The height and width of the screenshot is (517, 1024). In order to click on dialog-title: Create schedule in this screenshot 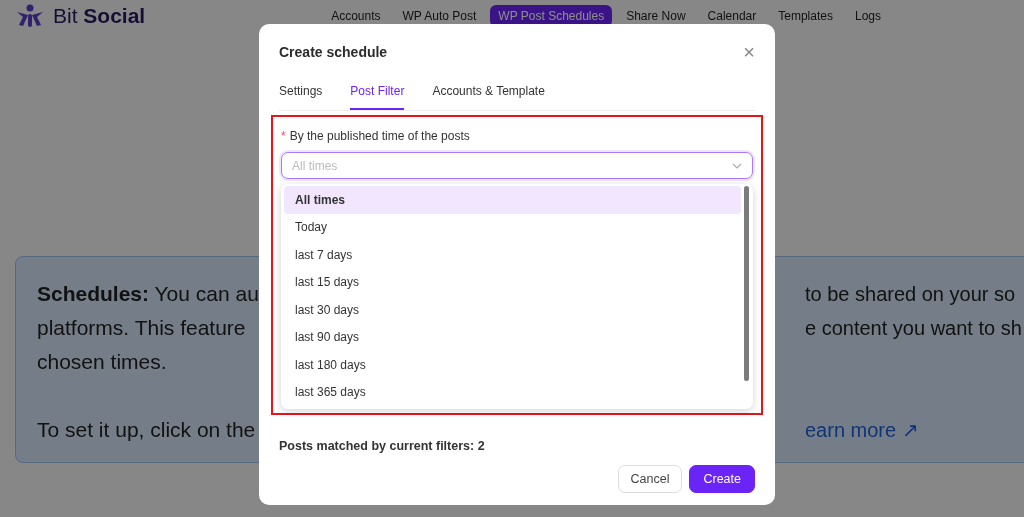, I will do `click(333, 52)`.